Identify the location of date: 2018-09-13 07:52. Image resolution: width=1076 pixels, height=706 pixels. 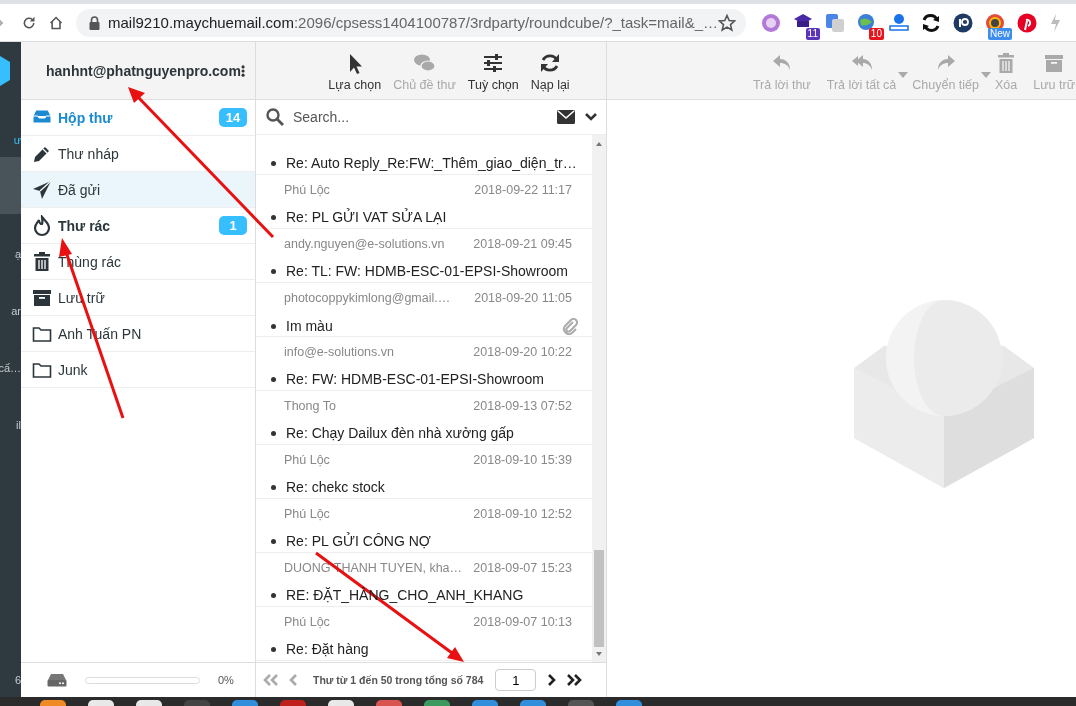
(522, 406).